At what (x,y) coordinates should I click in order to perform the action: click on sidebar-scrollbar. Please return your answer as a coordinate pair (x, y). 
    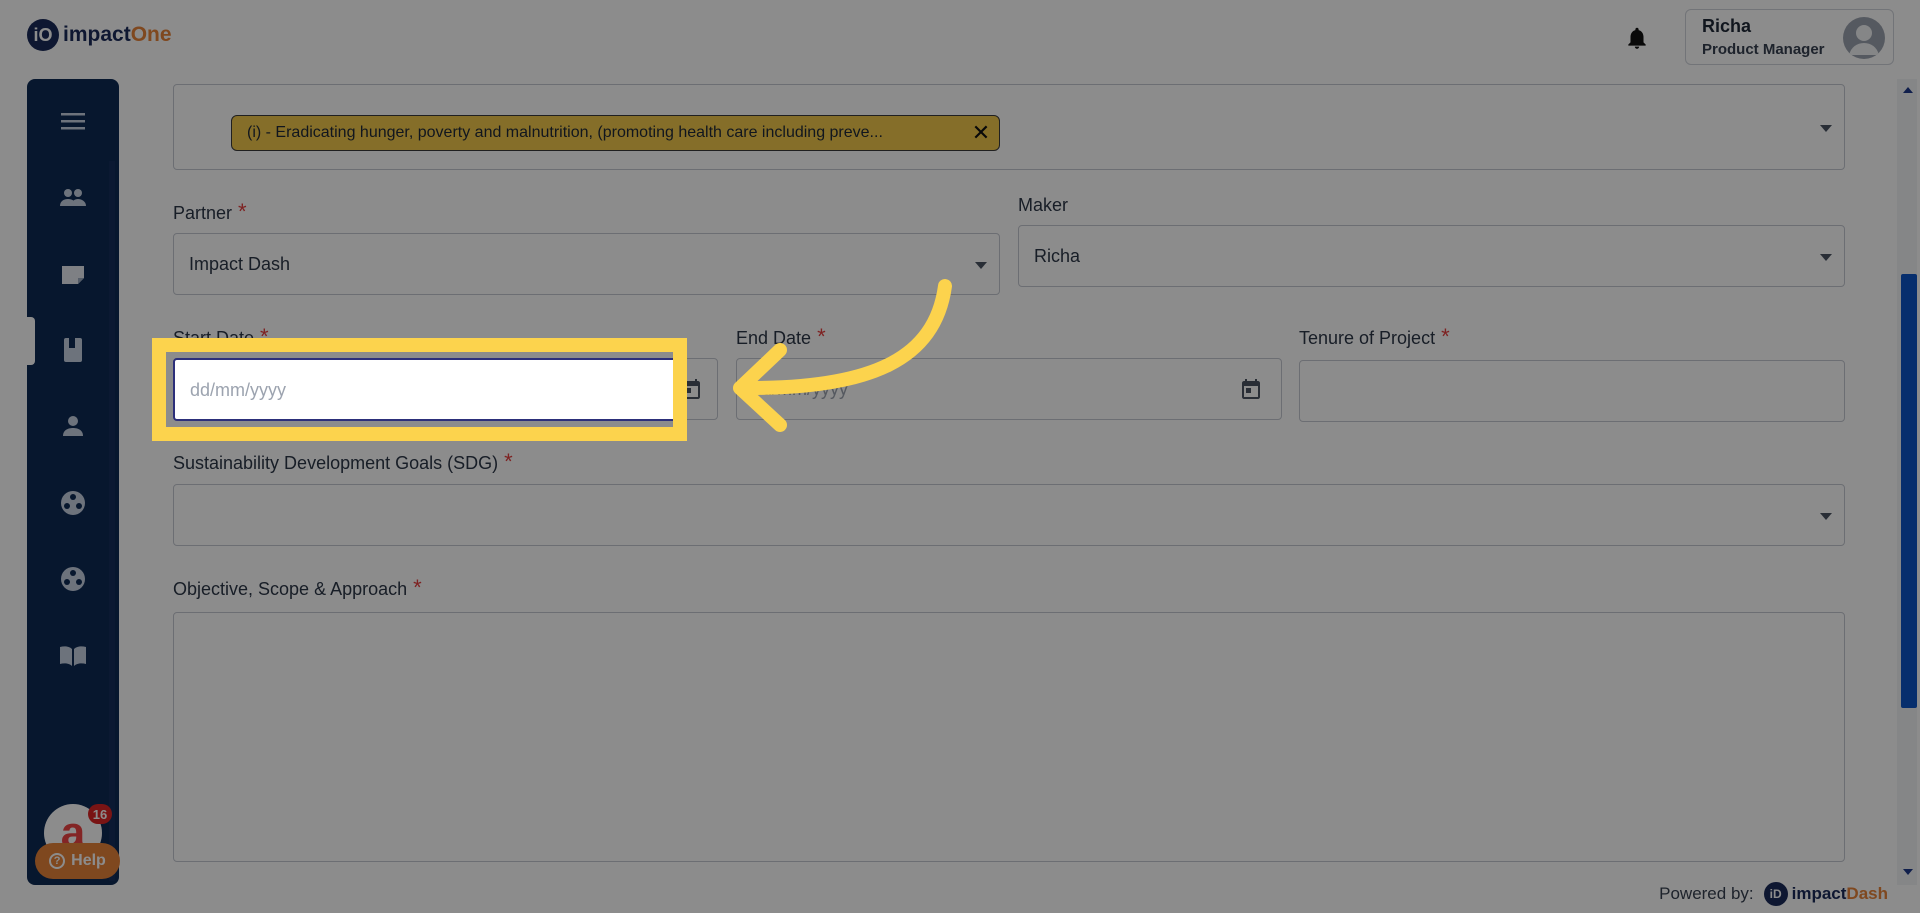
    Looking at the image, I should click on (112, 521).